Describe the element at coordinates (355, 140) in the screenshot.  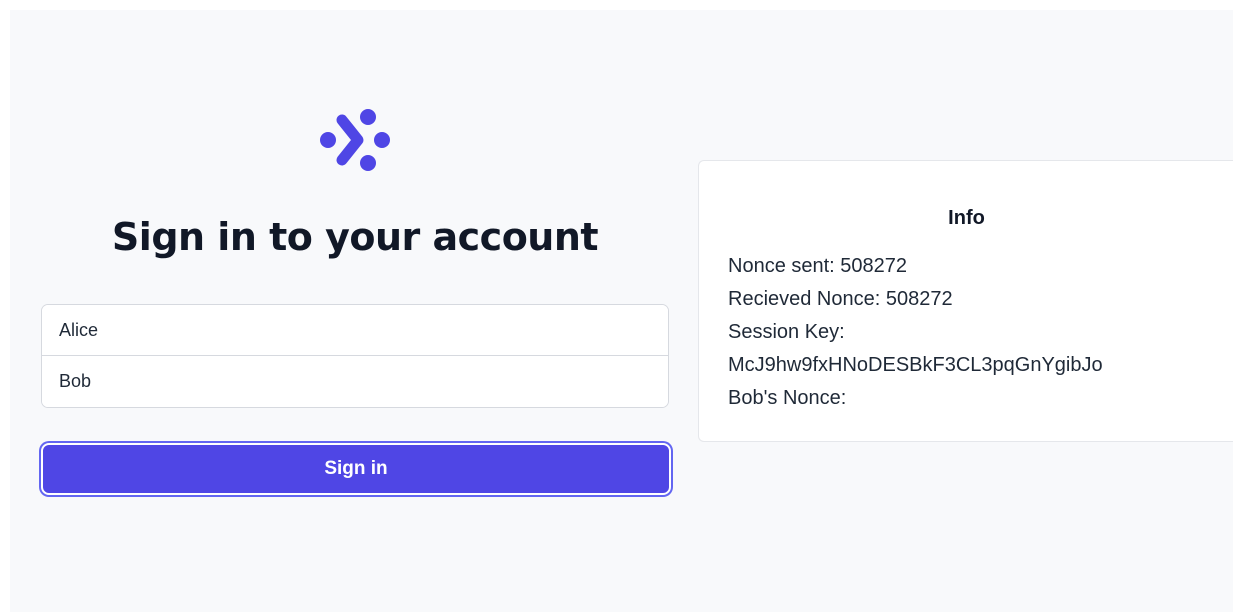
I see `brand-logo-icon` at that location.